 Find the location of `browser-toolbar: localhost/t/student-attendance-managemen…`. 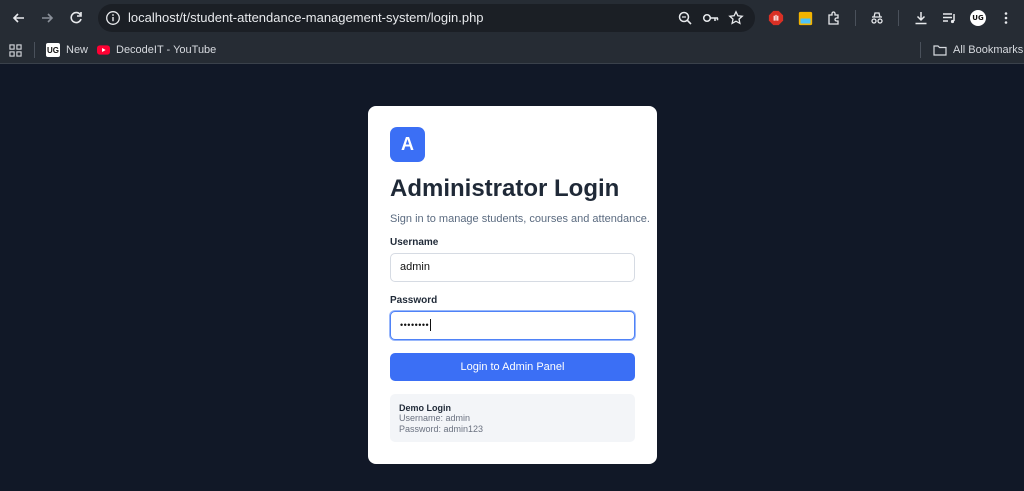

browser-toolbar: localhost/t/student-attendance-managemen… is located at coordinates (512, 18).